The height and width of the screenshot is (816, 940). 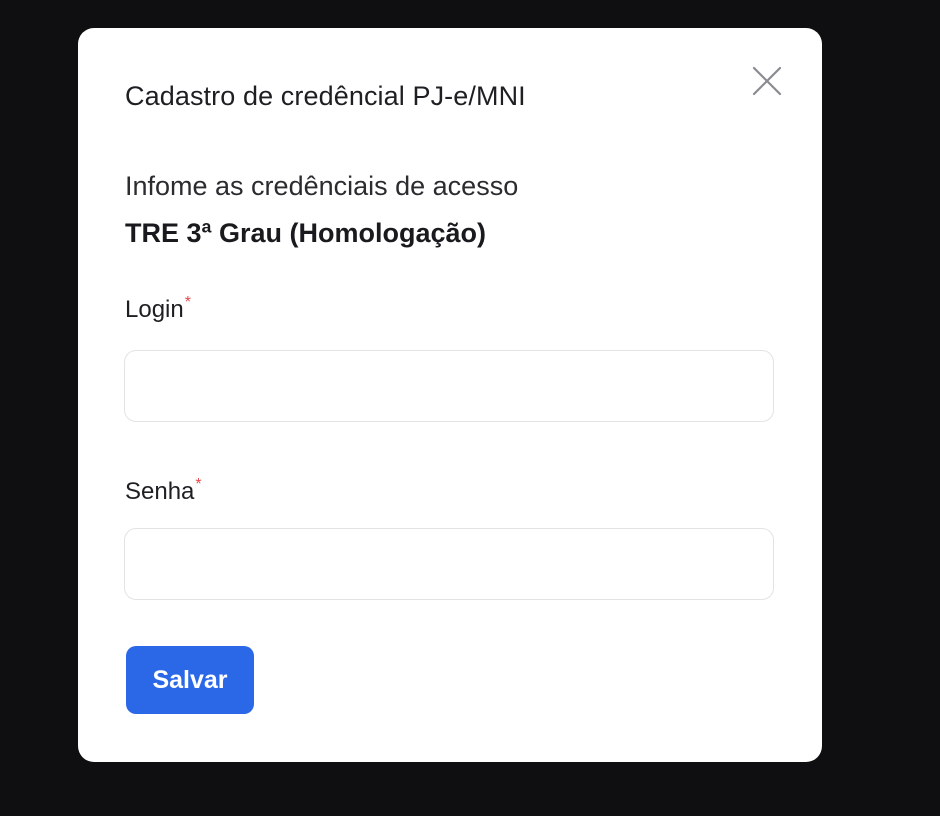 I want to click on court-name: TRE 3ª Grau (Homologação), so click(x=306, y=233).